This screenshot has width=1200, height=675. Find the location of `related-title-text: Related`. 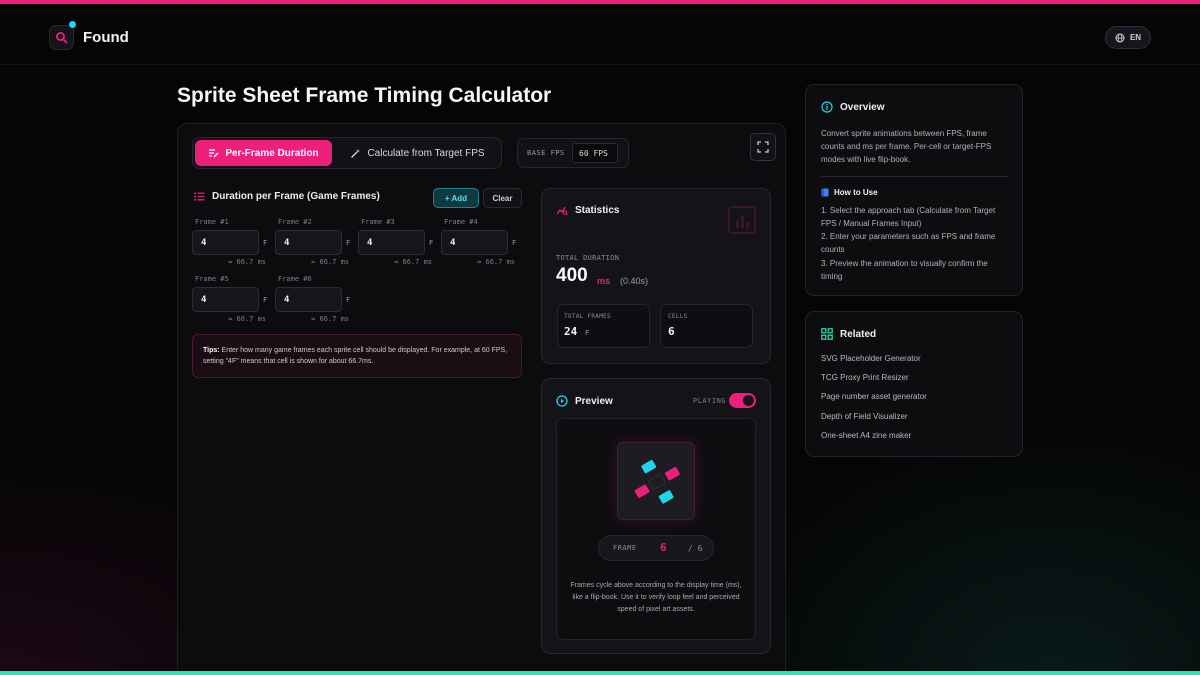

related-title-text: Related is located at coordinates (858, 334).